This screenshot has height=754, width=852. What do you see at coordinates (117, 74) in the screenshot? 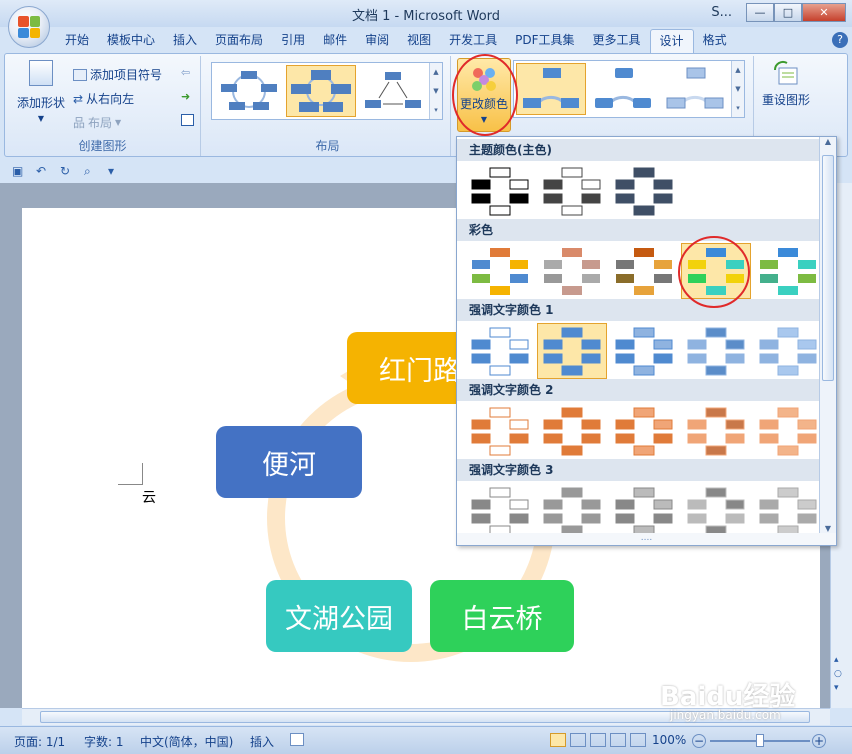
I see `add-bullet-button: 添加项目符号` at bounding box center [117, 74].